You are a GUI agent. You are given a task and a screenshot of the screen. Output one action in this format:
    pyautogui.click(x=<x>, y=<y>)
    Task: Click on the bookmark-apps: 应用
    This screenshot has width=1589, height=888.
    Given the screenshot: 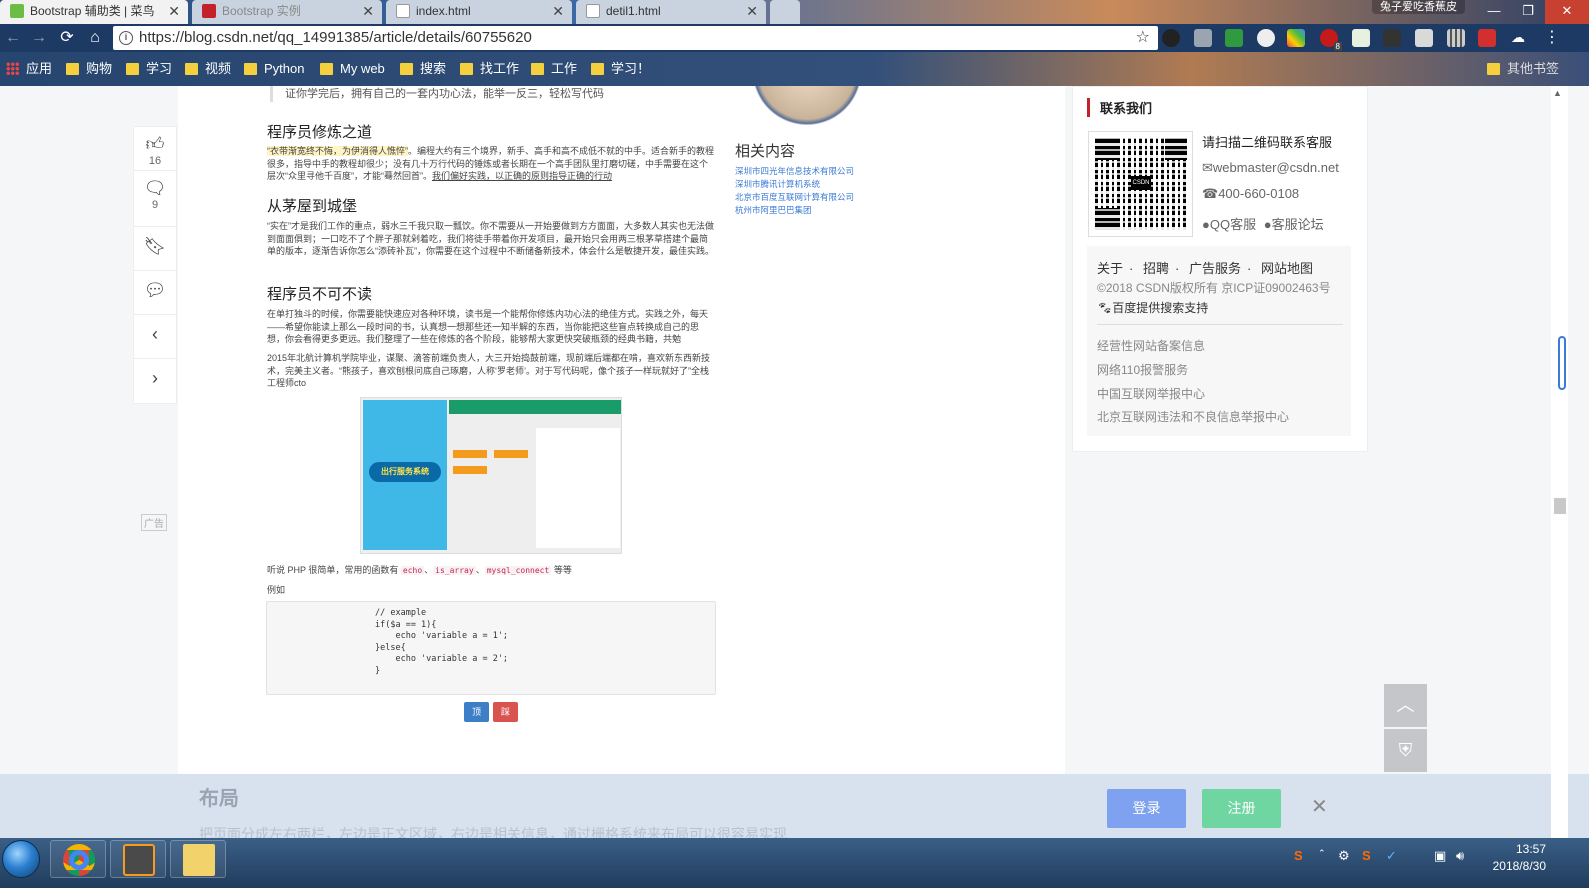 What is the action you would take?
    pyautogui.click(x=29, y=69)
    